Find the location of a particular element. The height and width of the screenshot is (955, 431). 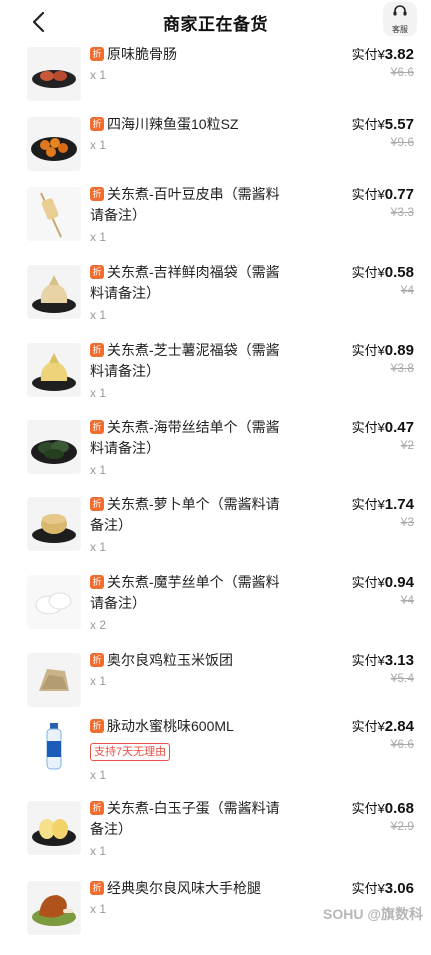

paid-amount: 3.13 is located at coordinates (399, 660).